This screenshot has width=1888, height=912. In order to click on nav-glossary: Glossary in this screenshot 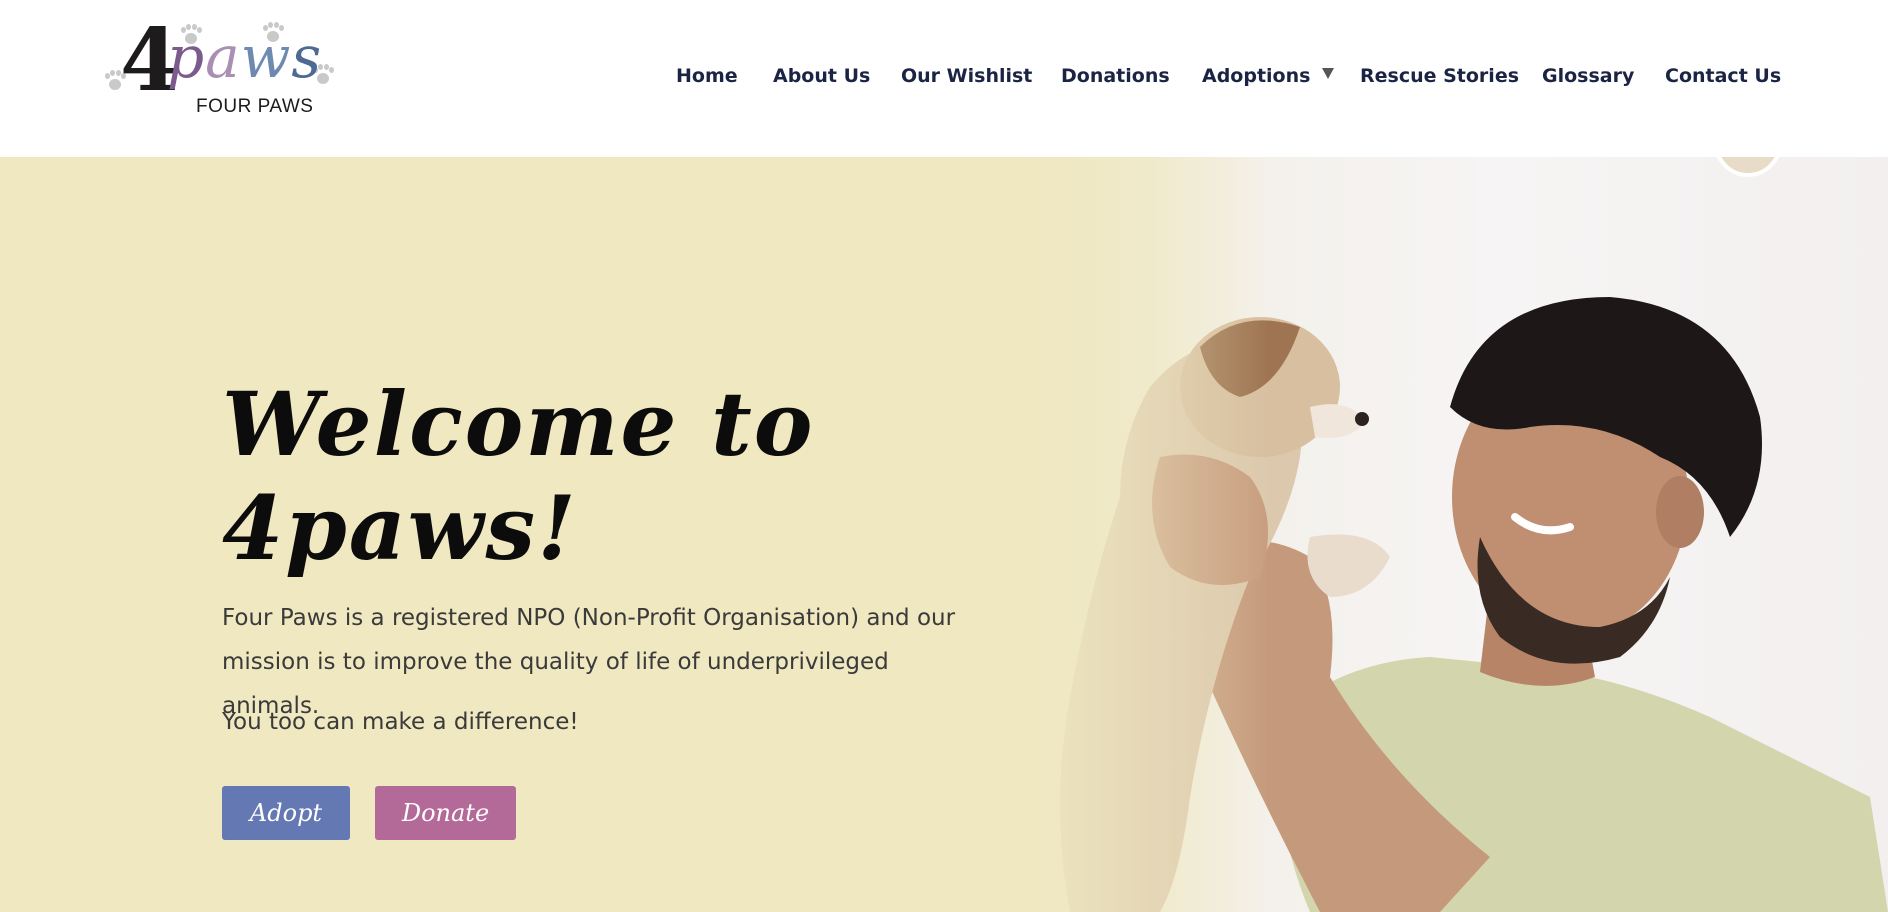, I will do `click(1588, 76)`.